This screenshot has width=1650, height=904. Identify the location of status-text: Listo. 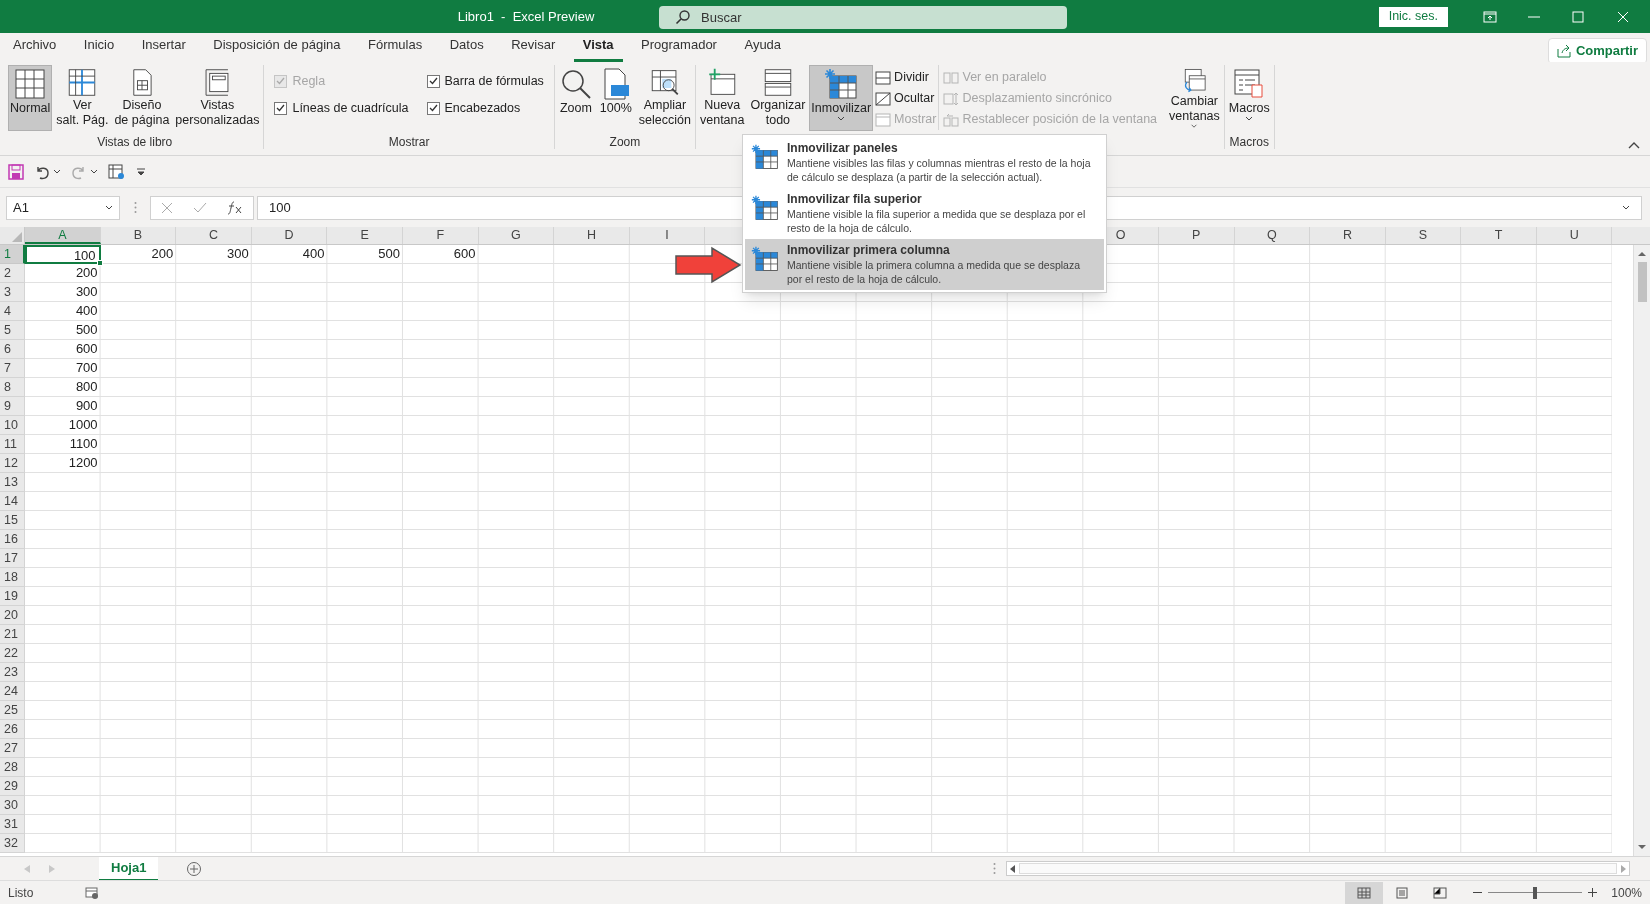
(21, 893).